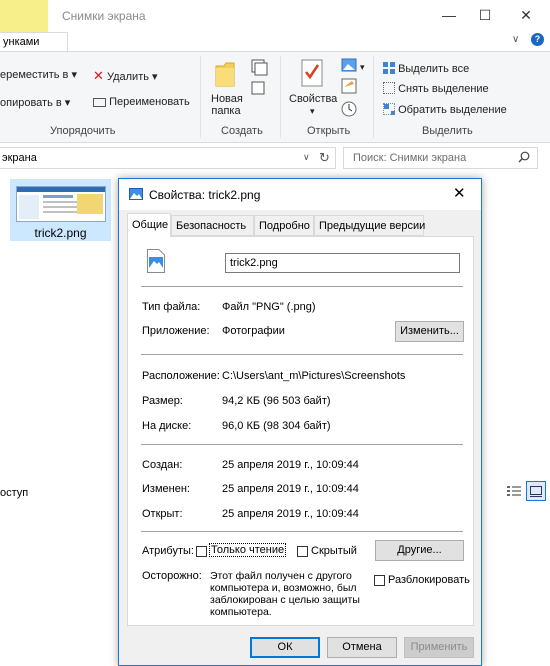 The width and height of the screenshot is (550, 666). What do you see at coordinates (283, 588) in the screenshot?
I see `caution-line: компьютера и, возможно, был` at bounding box center [283, 588].